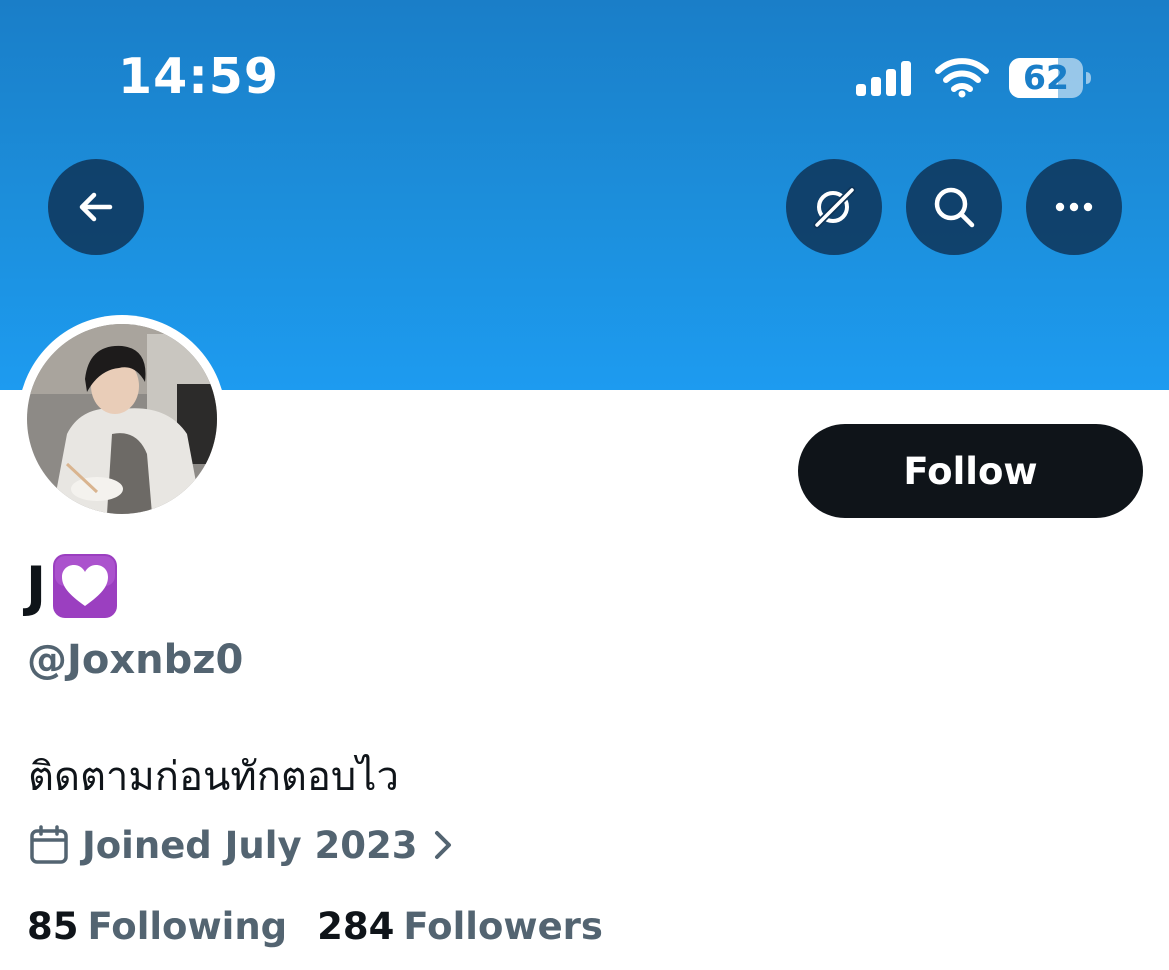 Image resolution: width=1169 pixels, height=970 pixels. Describe the element at coordinates (503, 926) in the screenshot. I see `followers-label: Followers` at that location.